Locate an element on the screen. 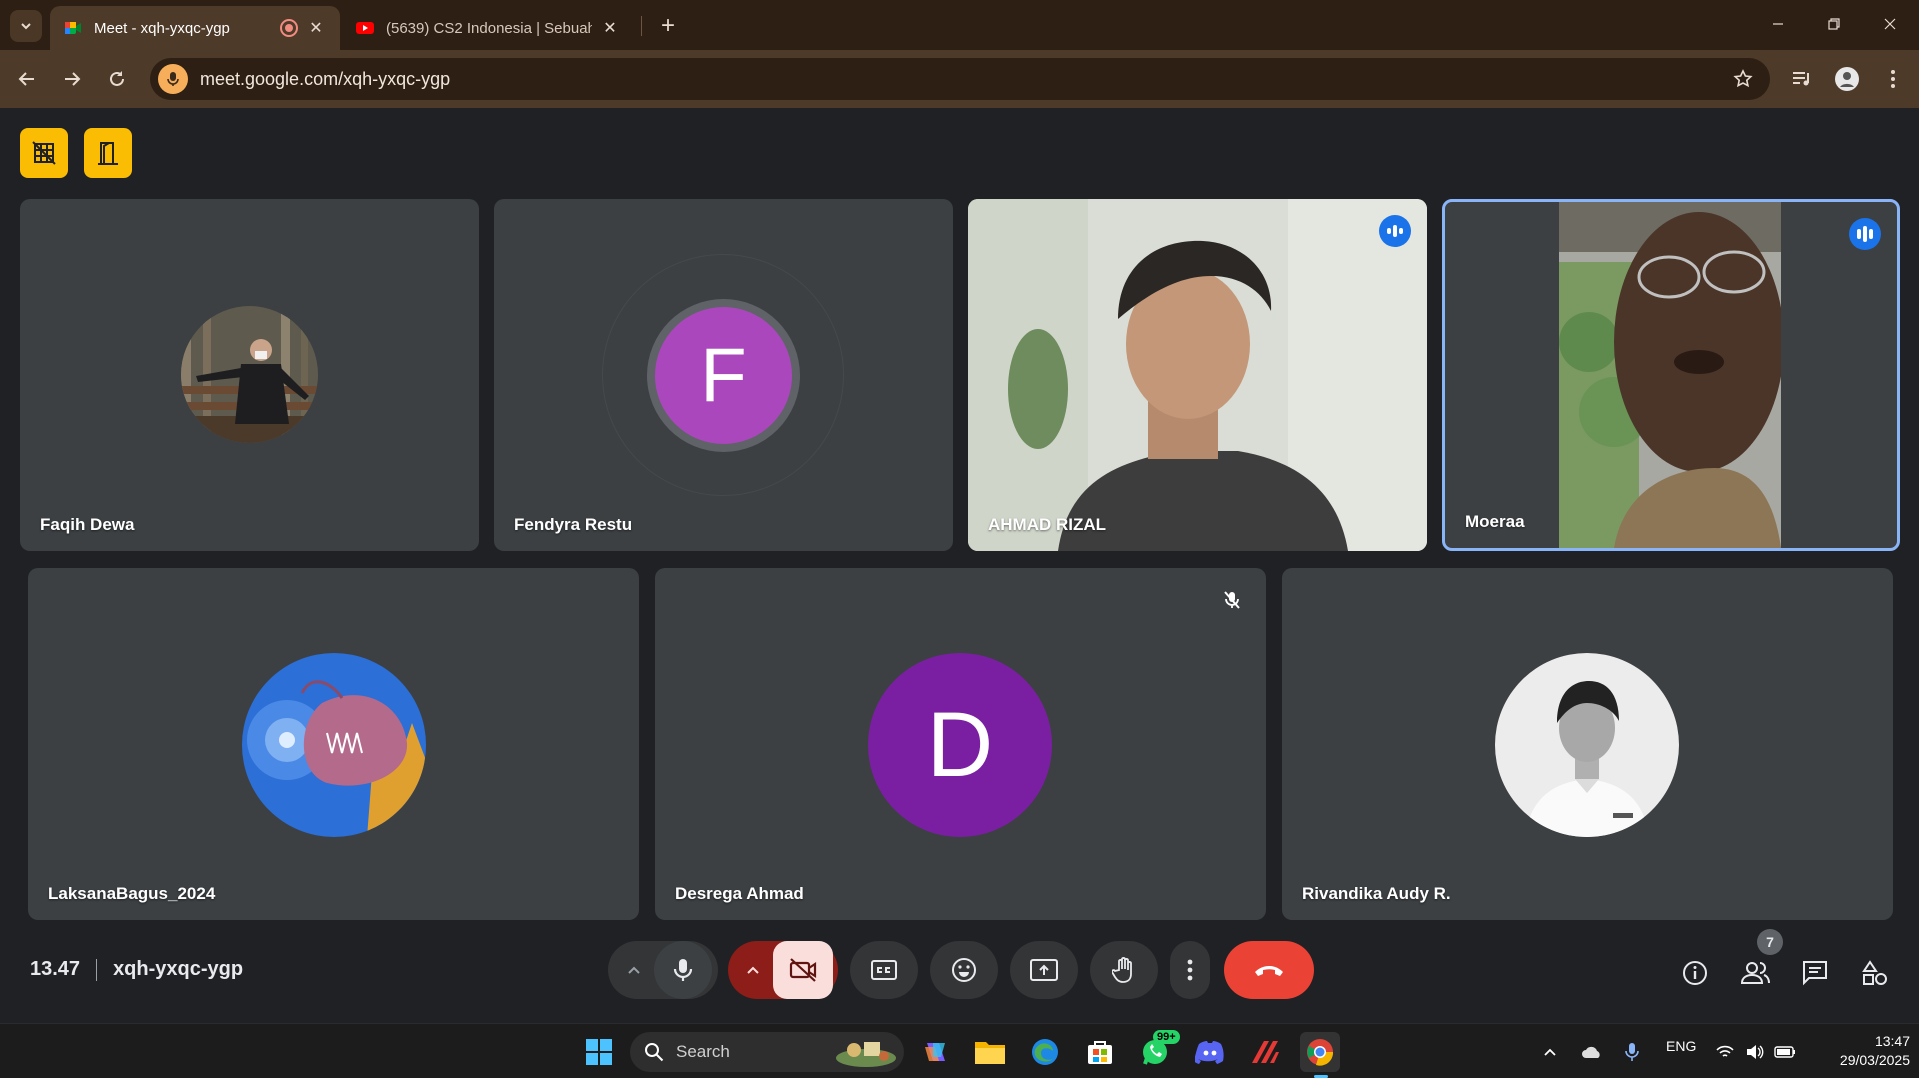 This screenshot has height=1078, width=1919. language-indicator: ENG is located at coordinates (1681, 1046).